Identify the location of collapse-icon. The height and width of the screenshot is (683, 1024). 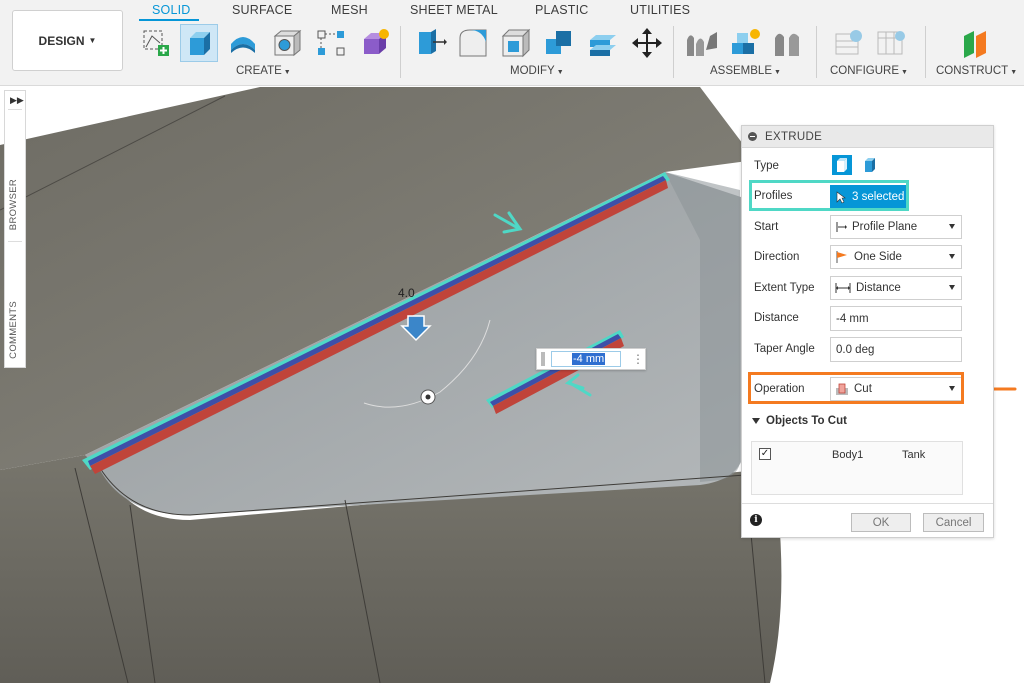
(752, 136).